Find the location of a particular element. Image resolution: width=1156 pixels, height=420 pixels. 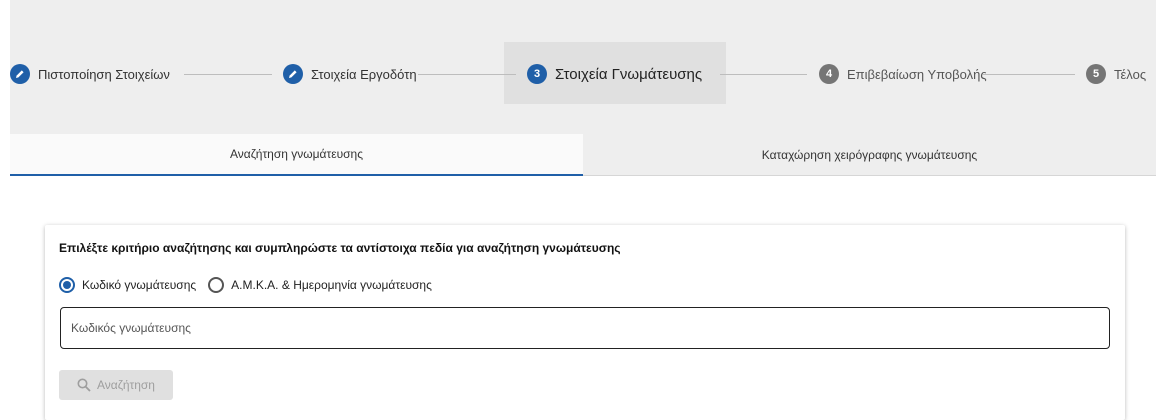

tab-search-opinion: Αναζήτηση γνωμάτευσης is located at coordinates (296, 155).